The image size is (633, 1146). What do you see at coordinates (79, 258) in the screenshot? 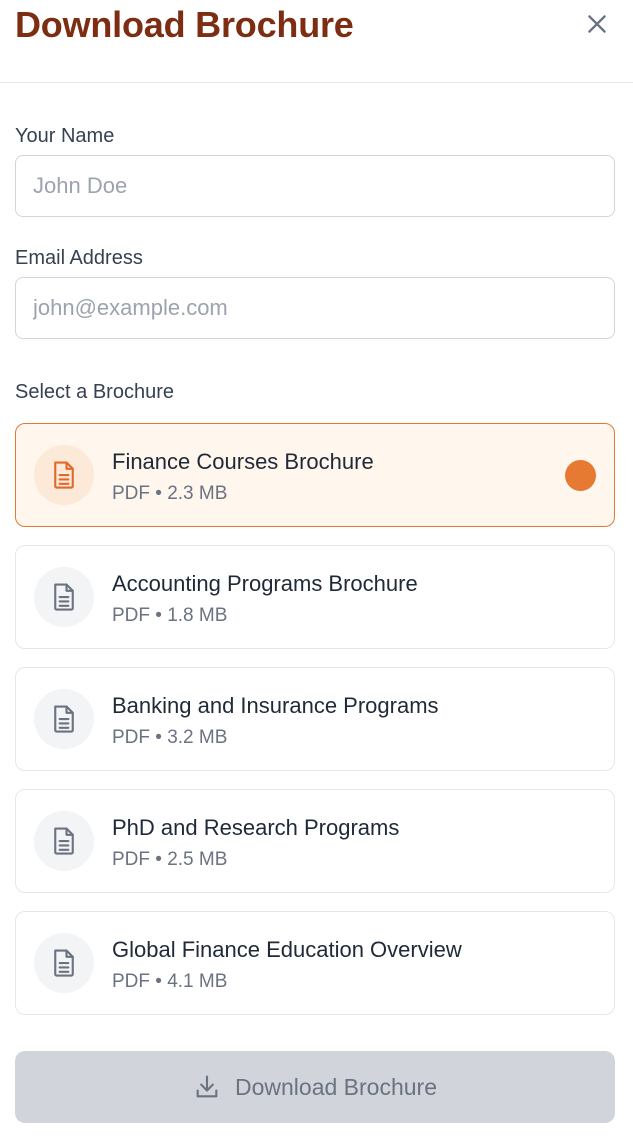
I see `email-label: Email Address` at bounding box center [79, 258].